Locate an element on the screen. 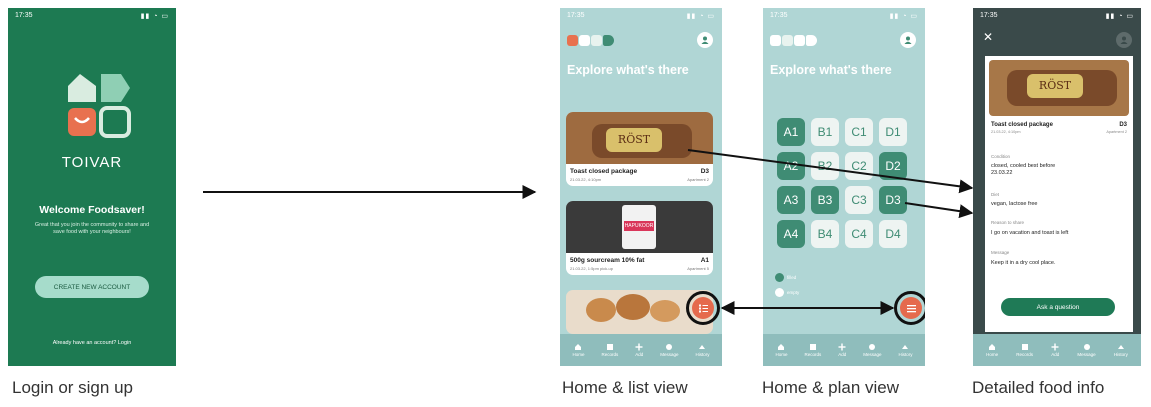 The height and width of the screenshot is (407, 1151). sourcream-brand-label: HAPUKOOR is located at coordinates (639, 226).